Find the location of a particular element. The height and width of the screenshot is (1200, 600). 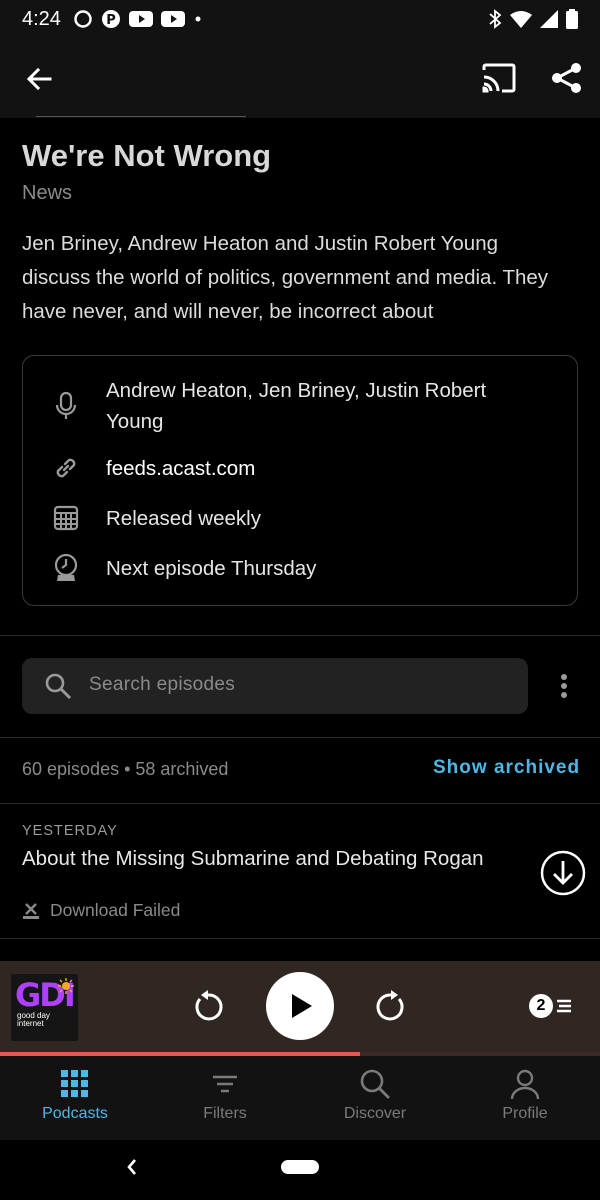

queue-count-badge: 2 is located at coordinates (541, 1006).